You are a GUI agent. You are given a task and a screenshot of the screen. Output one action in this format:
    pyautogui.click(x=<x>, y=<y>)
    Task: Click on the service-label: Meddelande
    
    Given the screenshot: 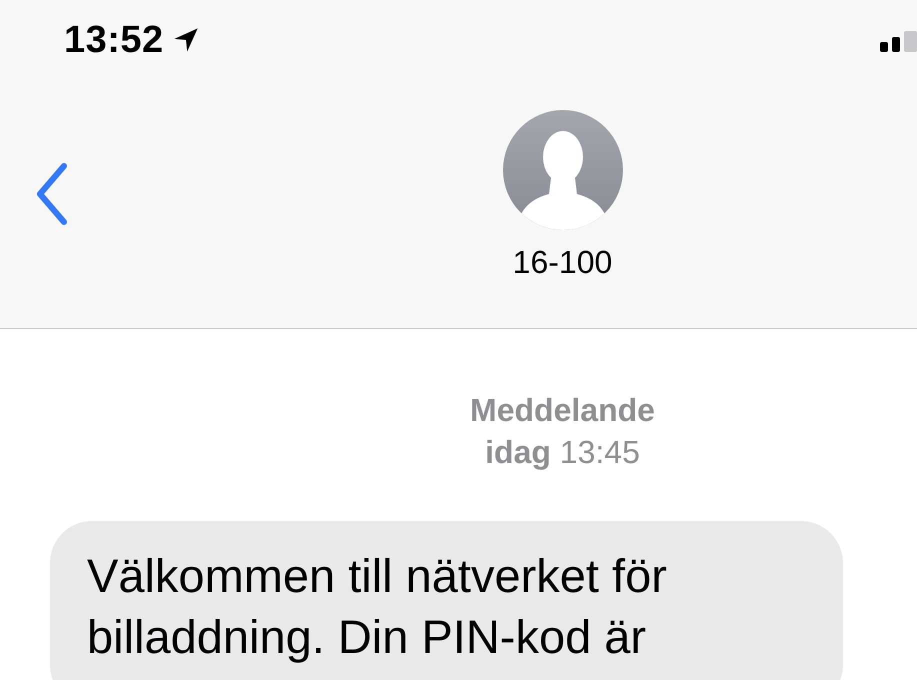 What is the action you would take?
    pyautogui.click(x=562, y=410)
    